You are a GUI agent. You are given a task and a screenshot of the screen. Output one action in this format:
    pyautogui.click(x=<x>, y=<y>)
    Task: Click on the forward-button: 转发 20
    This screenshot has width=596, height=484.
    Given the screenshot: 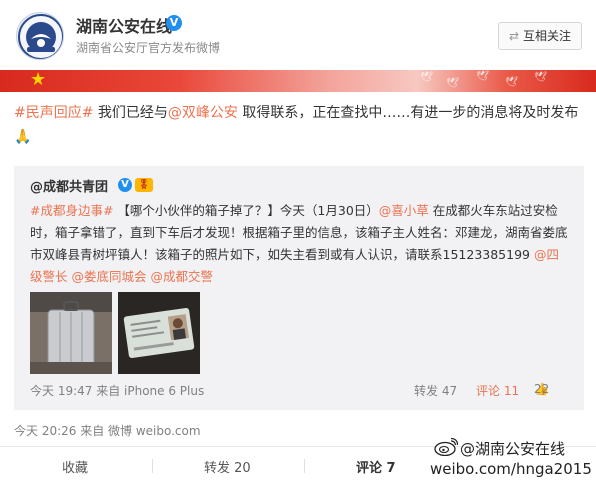 What is the action you would take?
    pyautogui.click(x=201, y=466)
    